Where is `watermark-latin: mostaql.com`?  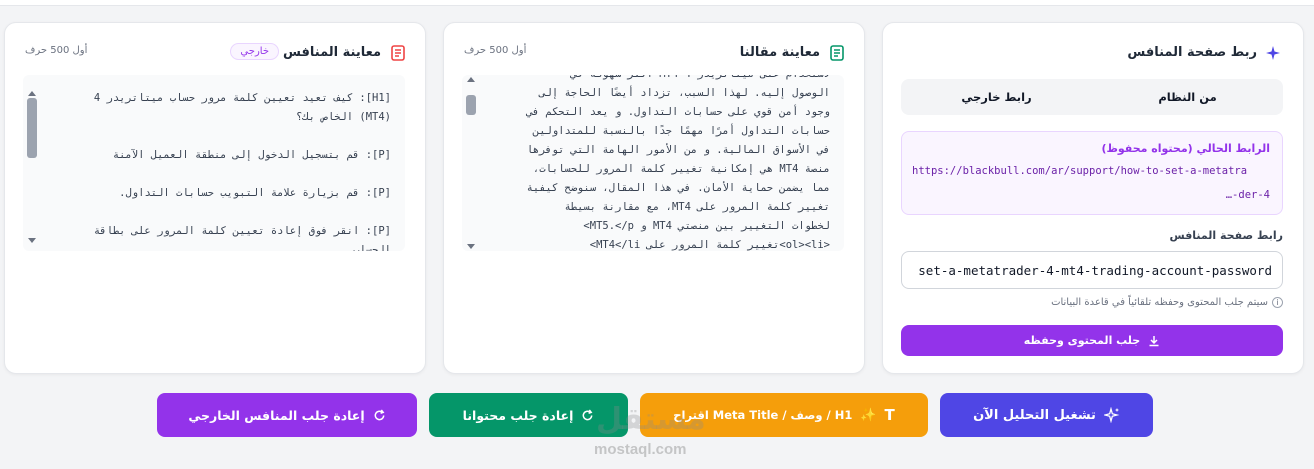 watermark-latin: mostaql.com is located at coordinates (640, 449).